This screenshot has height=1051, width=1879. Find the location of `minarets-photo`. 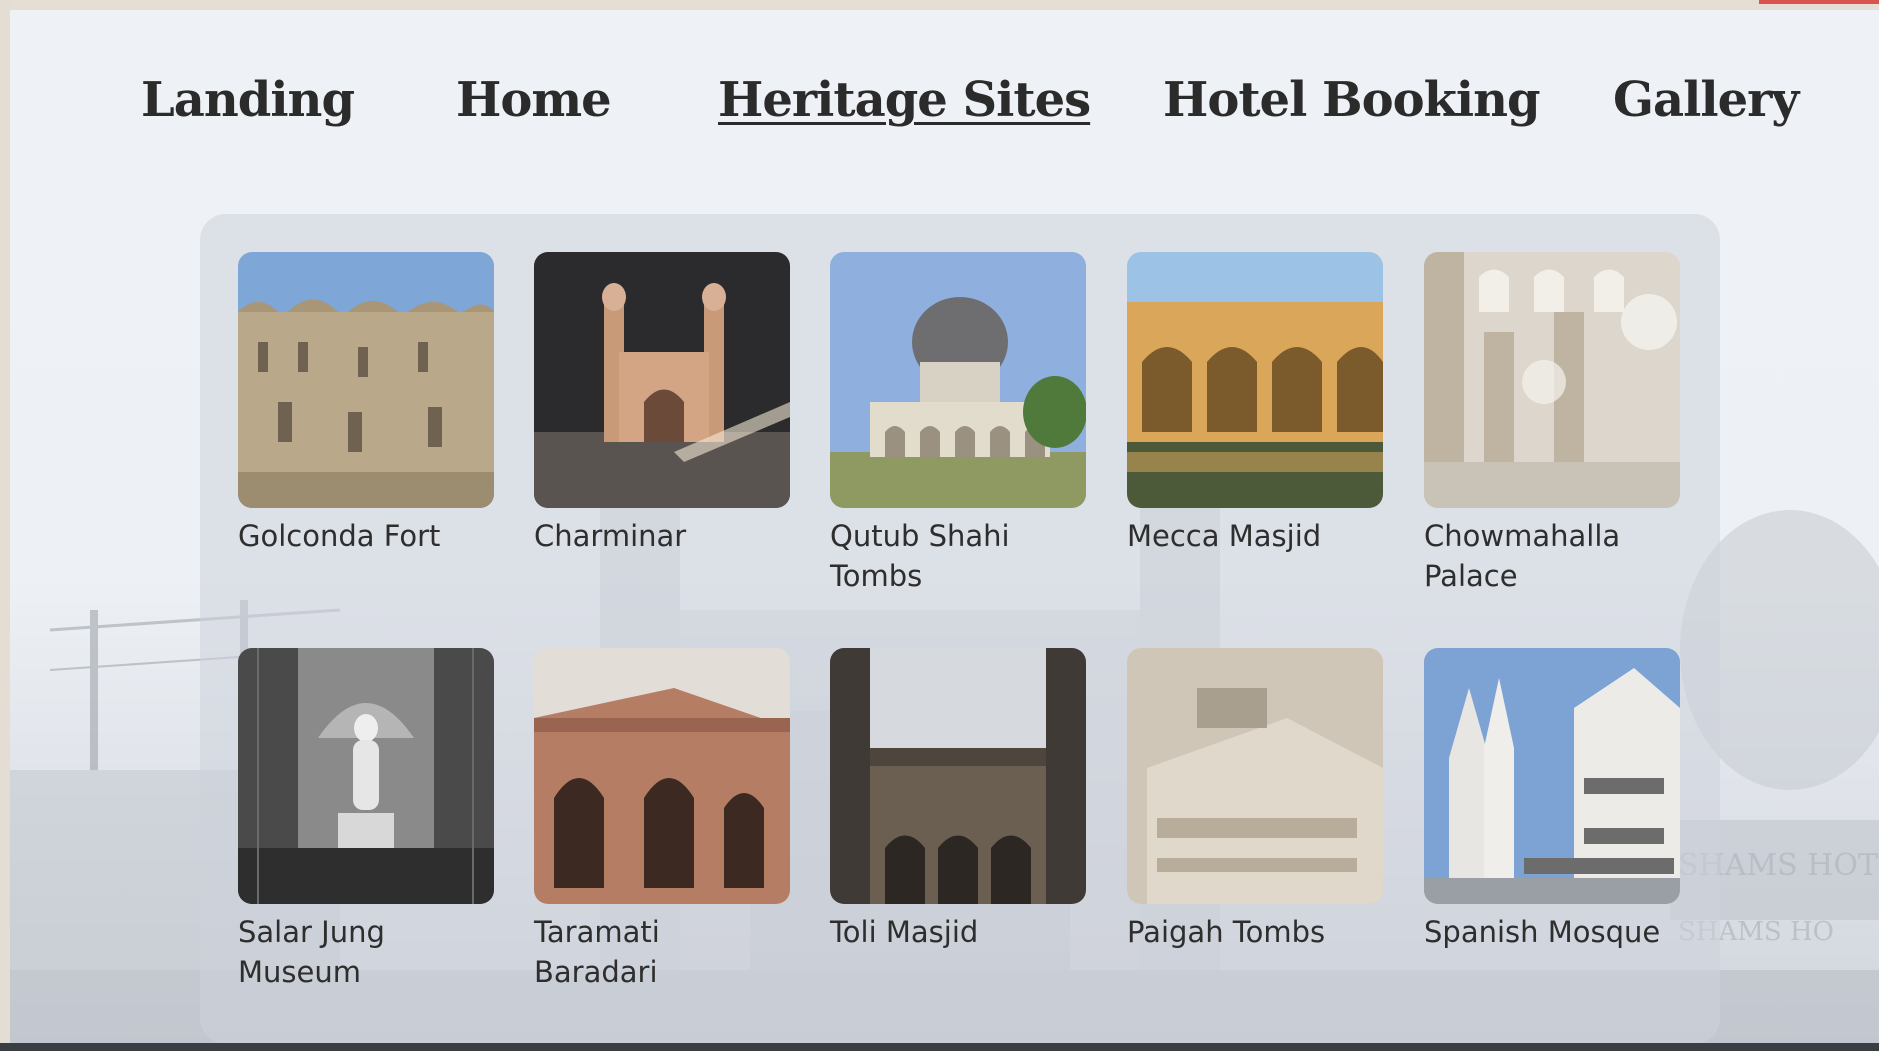

minarets-photo is located at coordinates (958, 776).